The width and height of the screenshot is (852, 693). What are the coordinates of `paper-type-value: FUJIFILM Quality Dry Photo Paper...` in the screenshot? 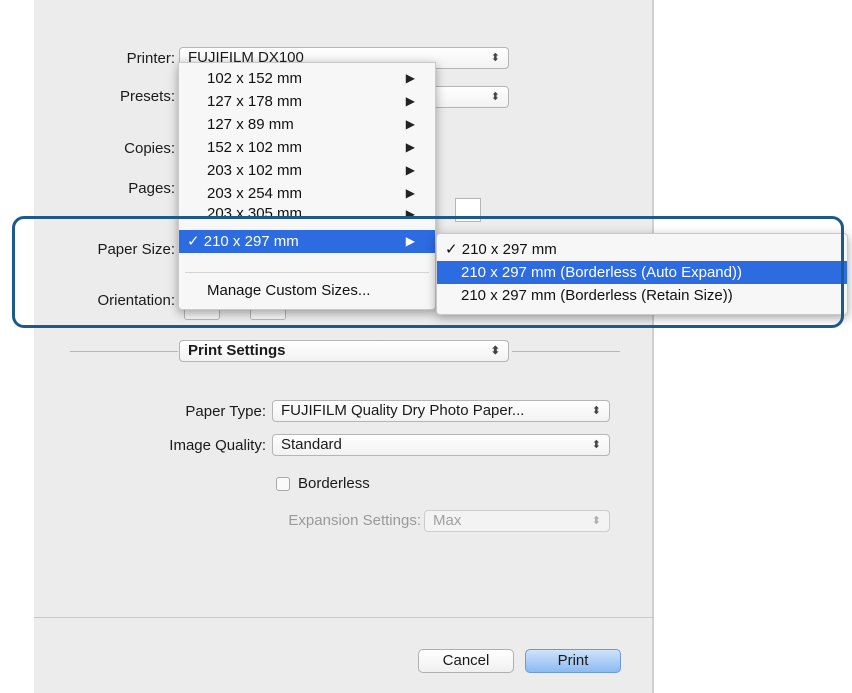 It's located at (403, 410).